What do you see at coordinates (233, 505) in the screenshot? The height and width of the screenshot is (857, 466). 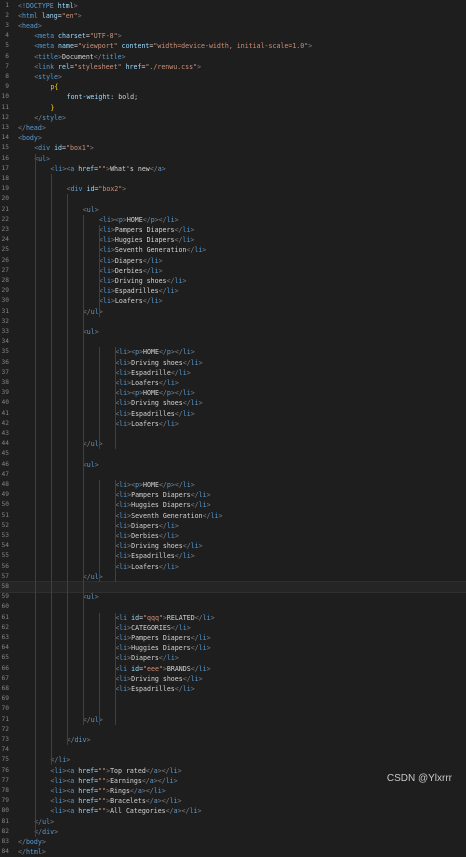 I see `code-line: 50 <li>Huggies Diapers</li>` at bounding box center [233, 505].